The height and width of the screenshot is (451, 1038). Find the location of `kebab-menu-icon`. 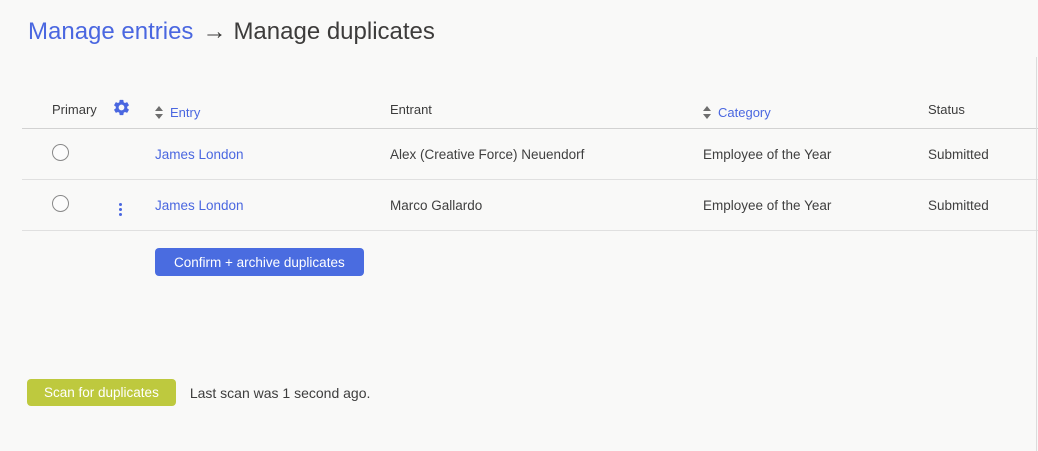

kebab-menu-icon is located at coordinates (120, 204).